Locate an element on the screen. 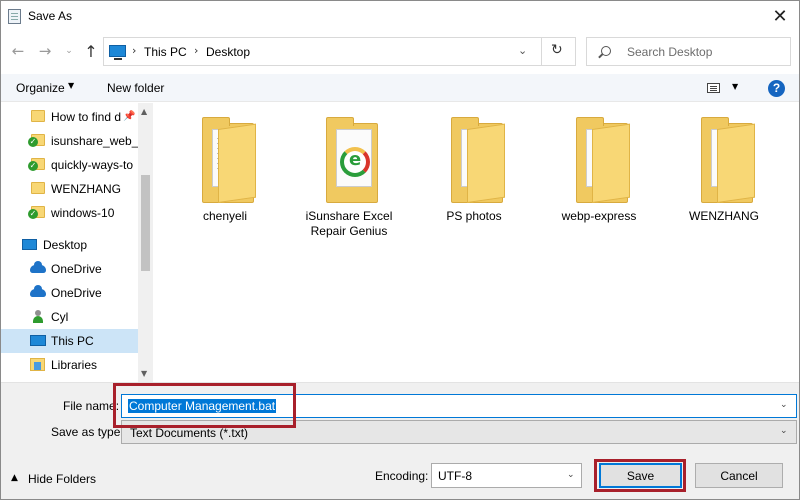  breadcrumb-this-pc: This PC is located at coordinates (165, 52).